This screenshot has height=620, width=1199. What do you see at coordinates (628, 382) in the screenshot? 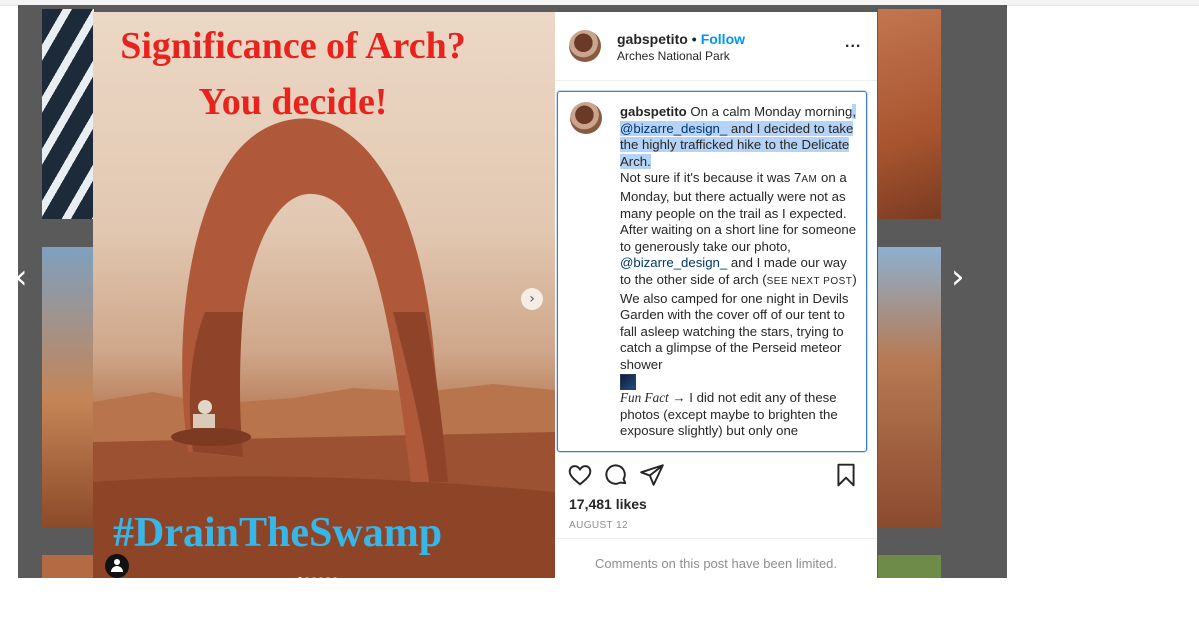
I see `night-sky-emoji-icon` at bounding box center [628, 382].